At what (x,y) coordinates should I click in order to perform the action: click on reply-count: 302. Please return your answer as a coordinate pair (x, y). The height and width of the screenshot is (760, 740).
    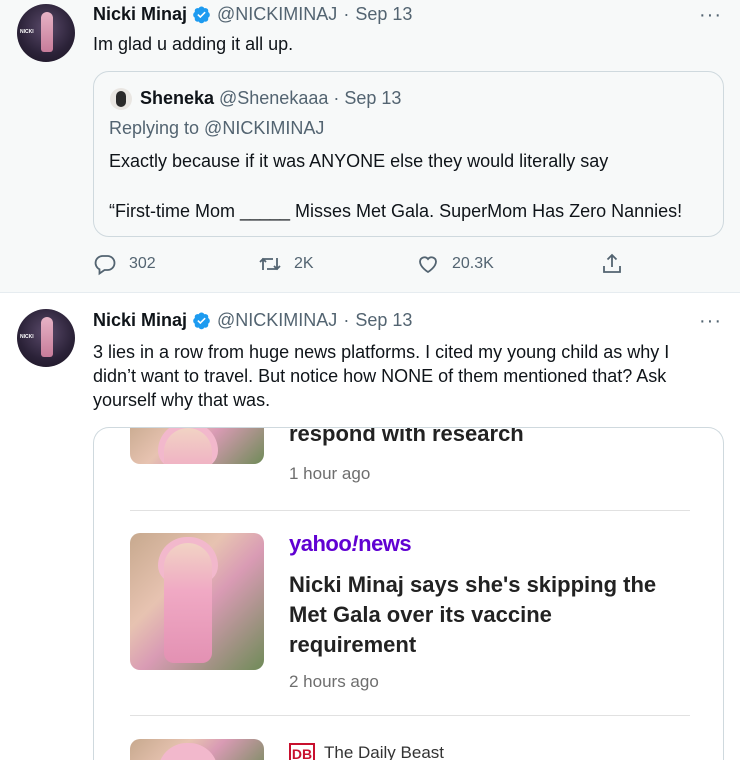
    Looking at the image, I should click on (142, 263).